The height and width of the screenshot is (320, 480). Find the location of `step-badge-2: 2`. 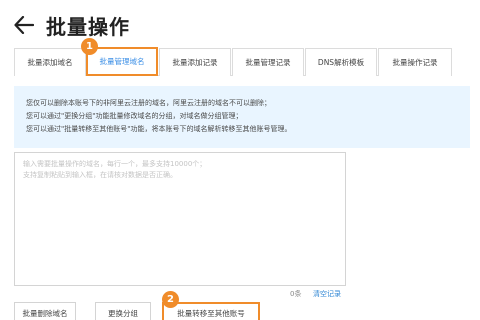

step-badge-2: 2 is located at coordinates (170, 299).